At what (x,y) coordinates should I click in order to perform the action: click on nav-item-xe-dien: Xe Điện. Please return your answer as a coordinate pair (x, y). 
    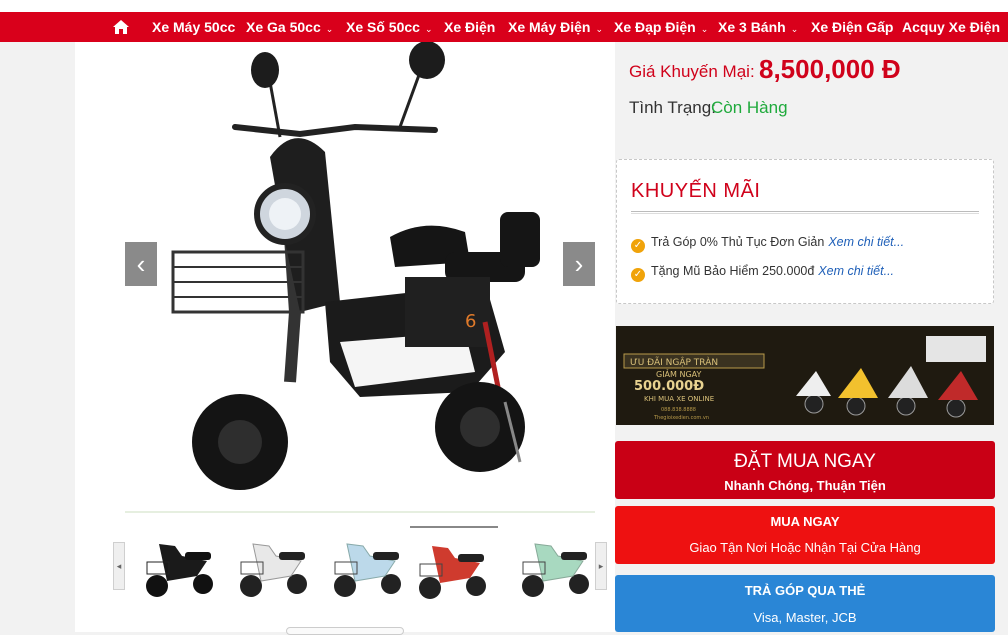
    Looking at the image, I should click on (469, 27).